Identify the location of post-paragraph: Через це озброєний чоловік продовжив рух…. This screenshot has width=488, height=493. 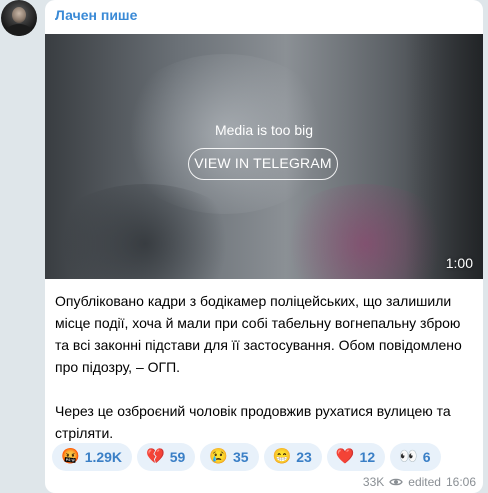
(253, 422).